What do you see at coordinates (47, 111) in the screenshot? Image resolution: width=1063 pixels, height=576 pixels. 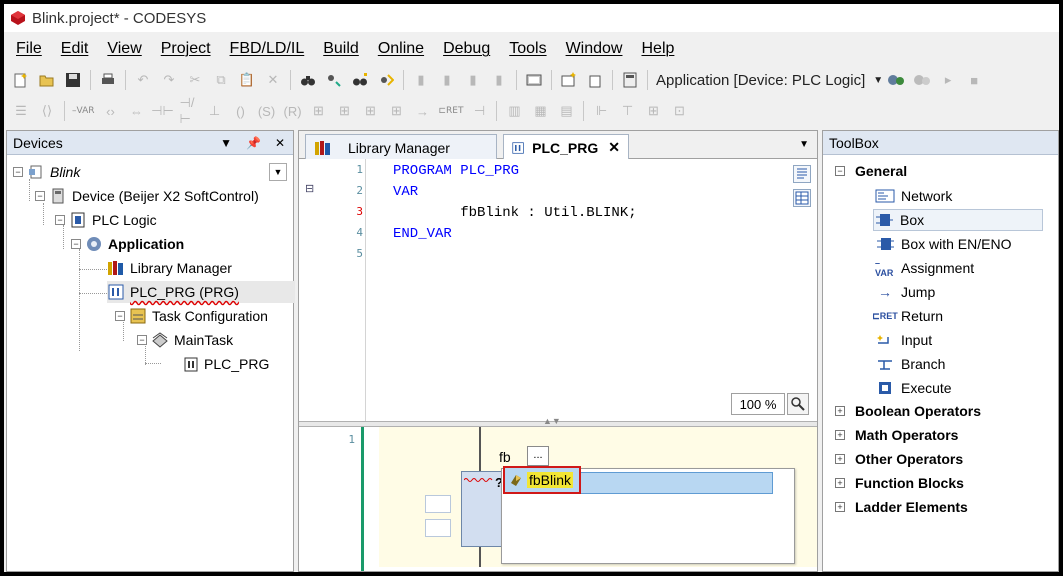 I see `insert-comment-icon: ⟨⟩` at bounding box center [47, 111].